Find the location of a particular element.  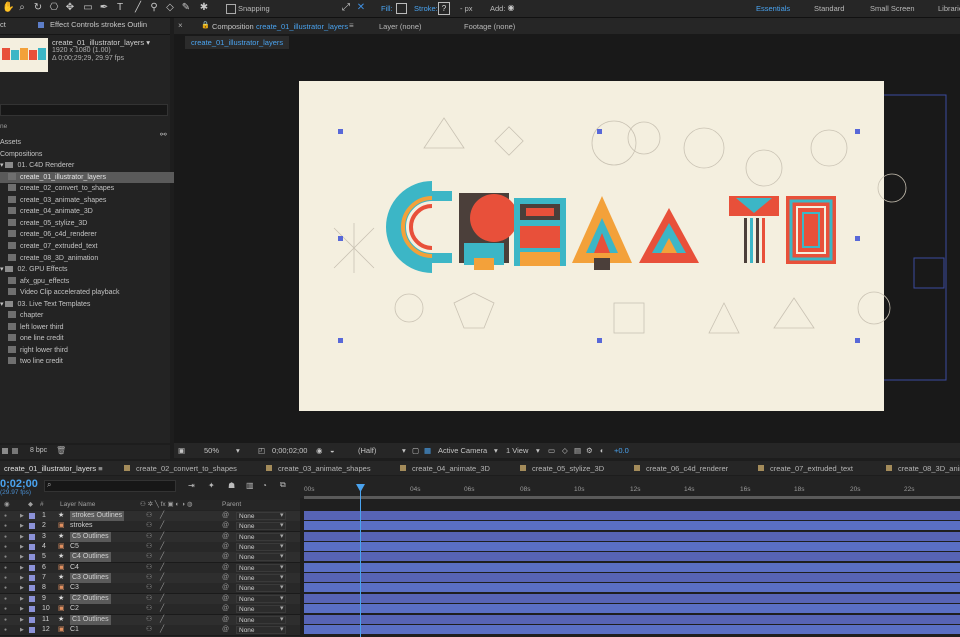

draft-3d-icon: ✦ is located at coordinates (211, 485).